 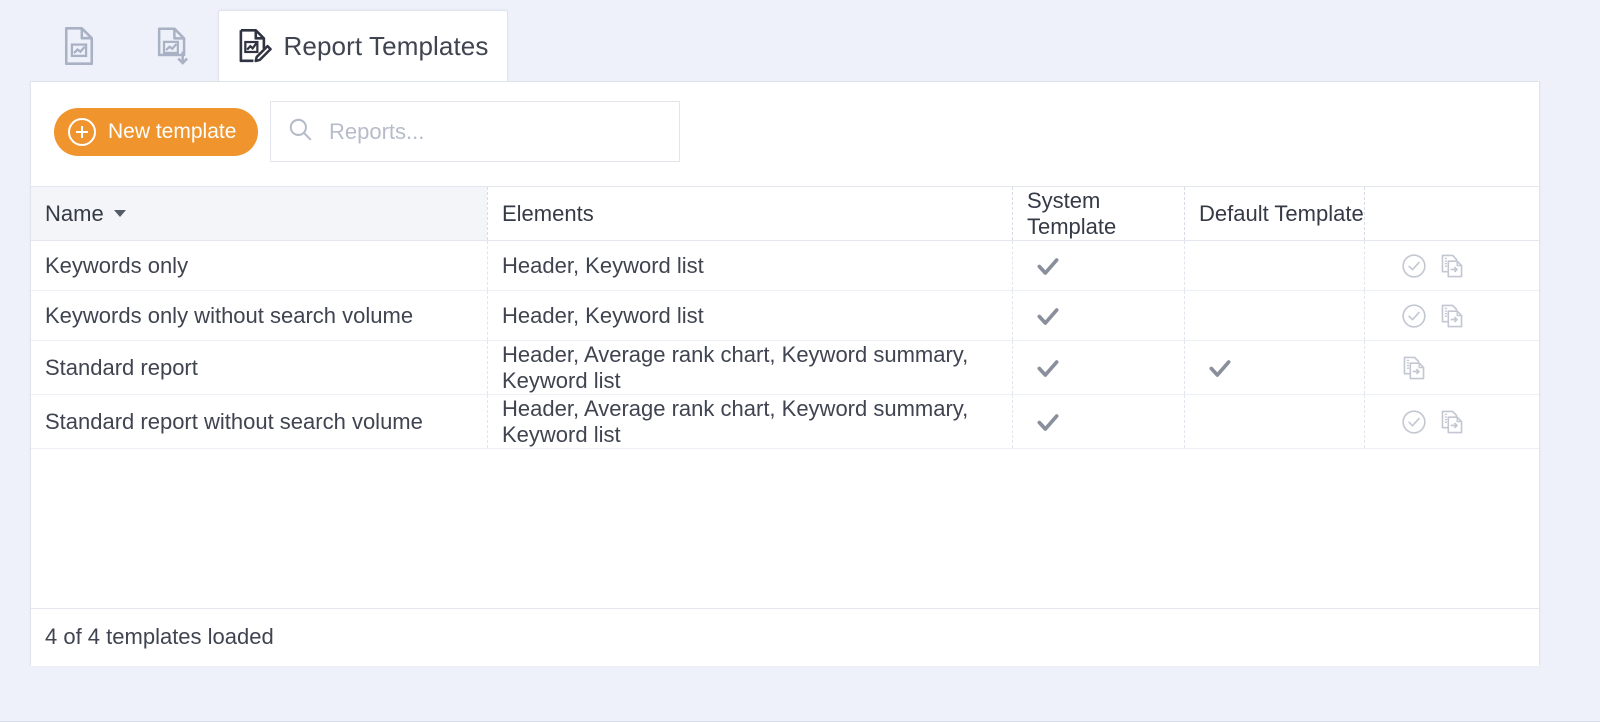 I want to click on tab-reports, so click(x=79, y=46).